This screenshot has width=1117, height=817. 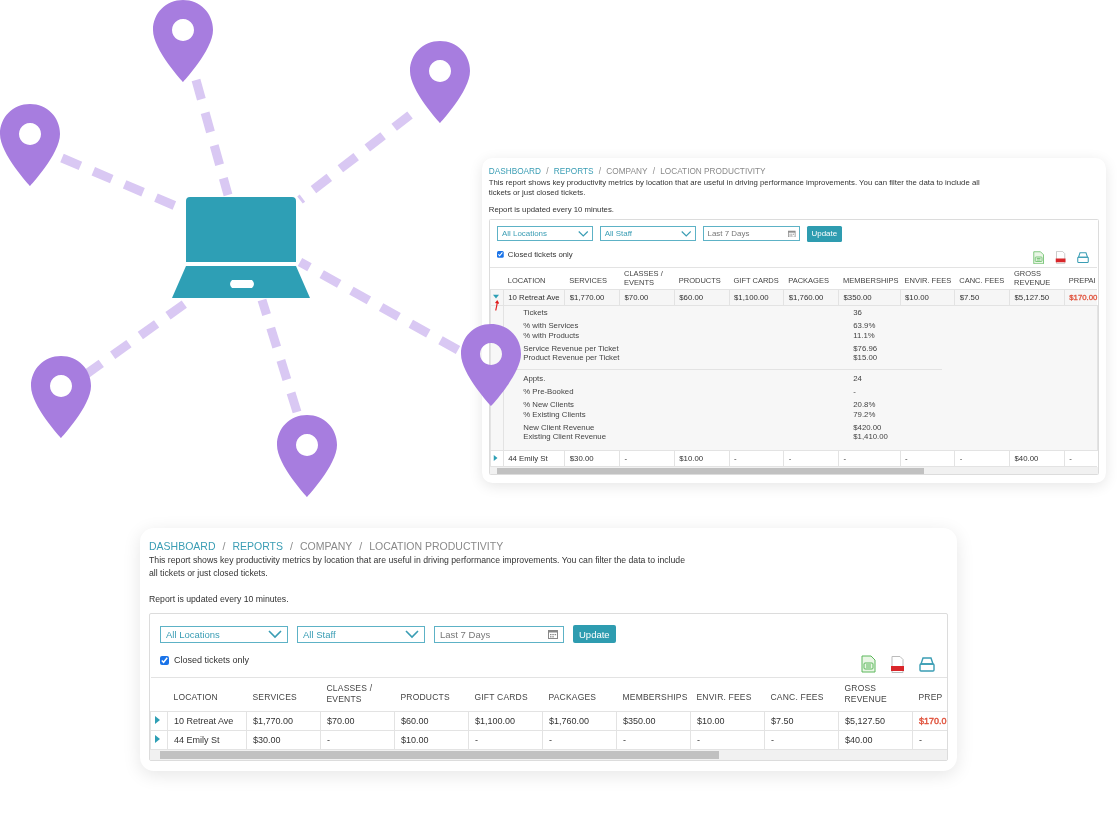 I want to click on table-cell: $170.0, so click(x=933, y=721).